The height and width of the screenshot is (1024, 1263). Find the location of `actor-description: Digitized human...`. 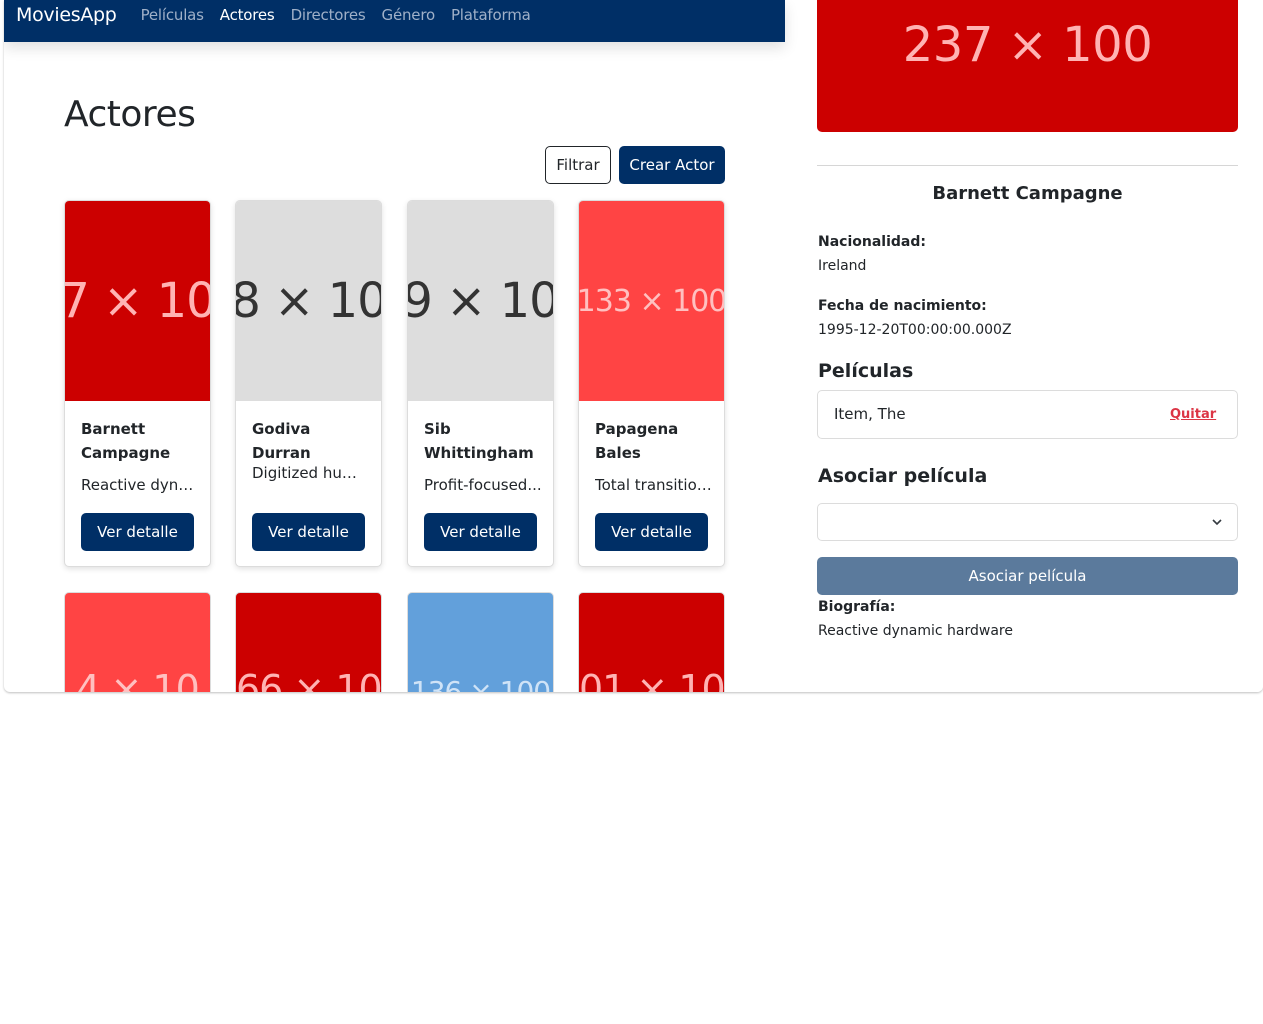

actor-description: Digitized human... is located at coordinates (311, 473).